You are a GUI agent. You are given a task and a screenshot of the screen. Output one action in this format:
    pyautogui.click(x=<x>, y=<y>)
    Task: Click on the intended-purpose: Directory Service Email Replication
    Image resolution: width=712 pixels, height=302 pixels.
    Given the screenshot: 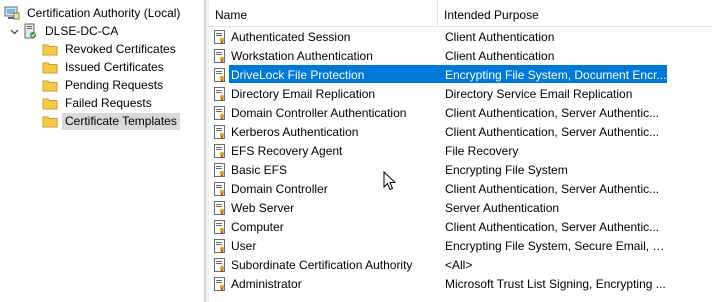 What is the action you would take?
    pyautogui.click(x=539, y=93)
    